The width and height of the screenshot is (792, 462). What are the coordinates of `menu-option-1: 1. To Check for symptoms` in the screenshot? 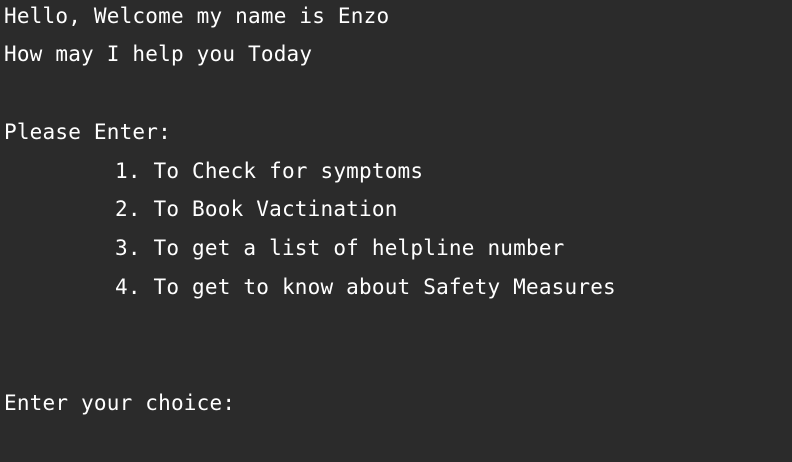 It's located at (269, 171).